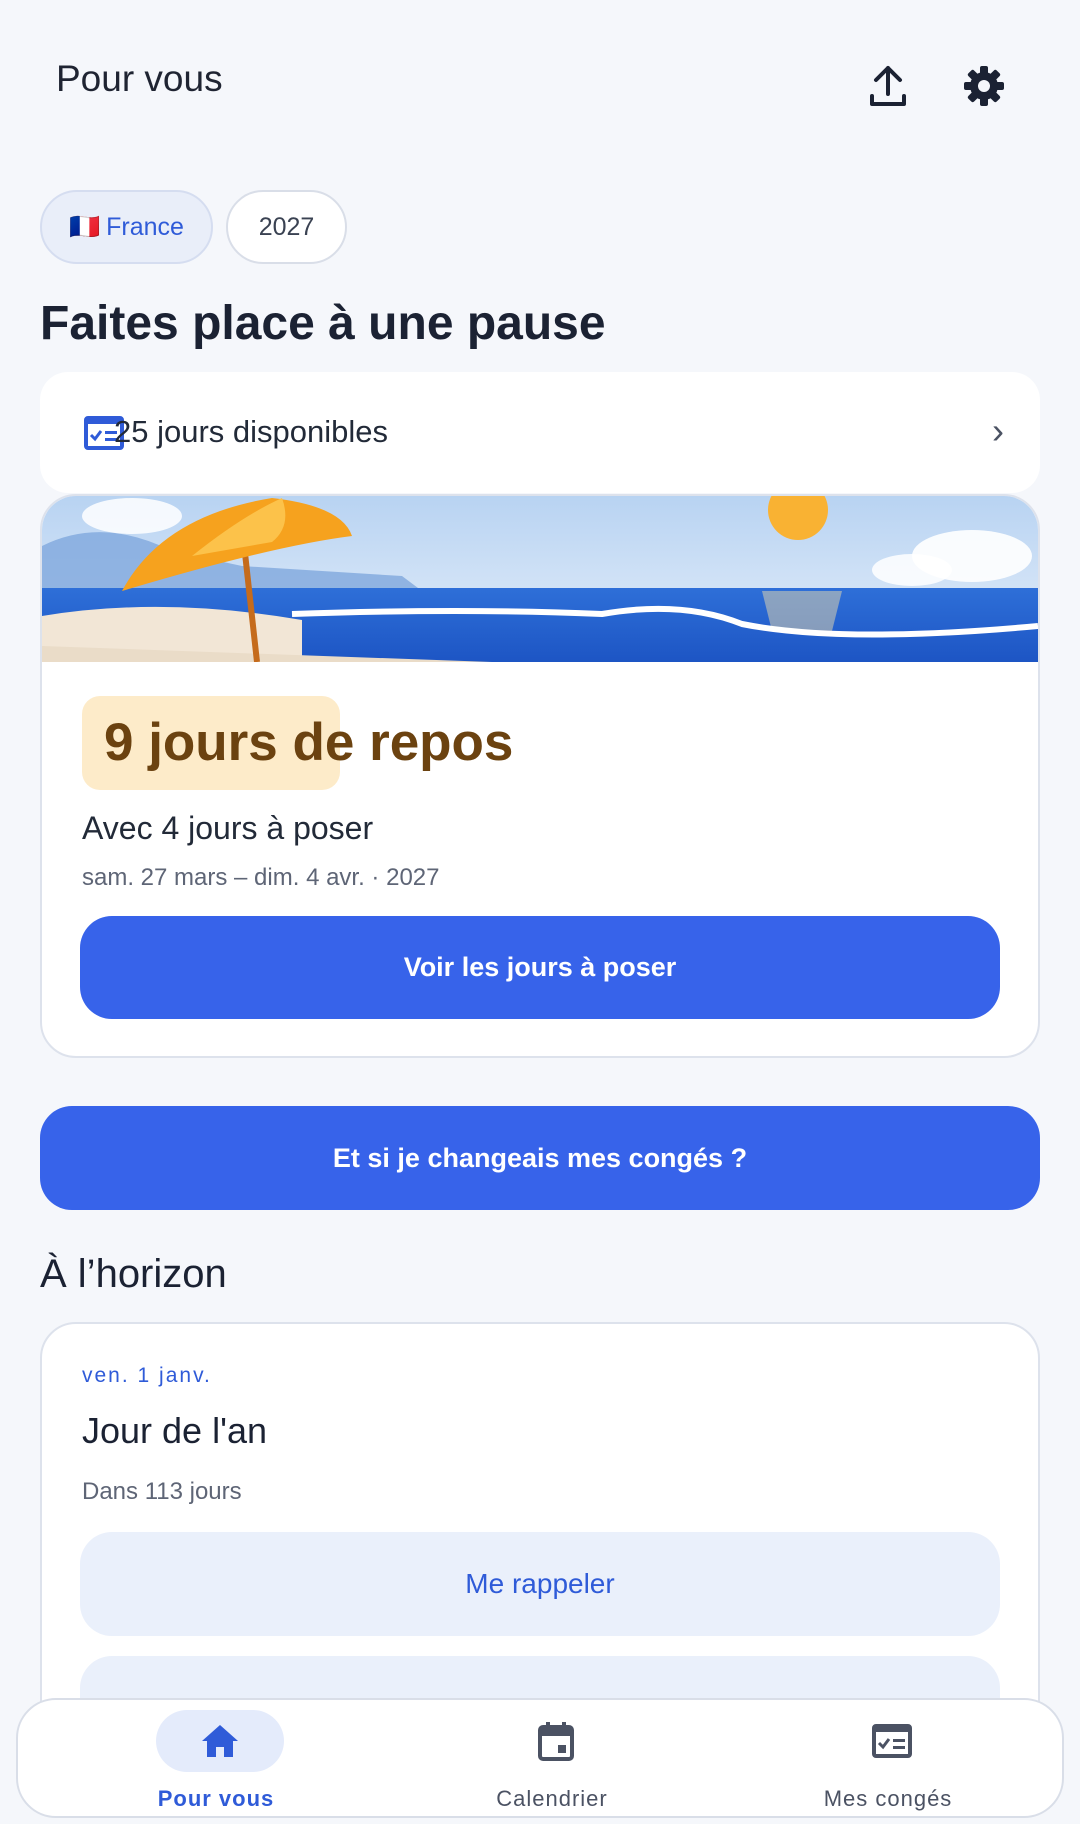 Image resolution: width=1080 pixels, height=1824 pixels. What do you see at coordinates (220, 1741) in the screenshot?
I see `home-icon` at bounding box center [220, 1741].